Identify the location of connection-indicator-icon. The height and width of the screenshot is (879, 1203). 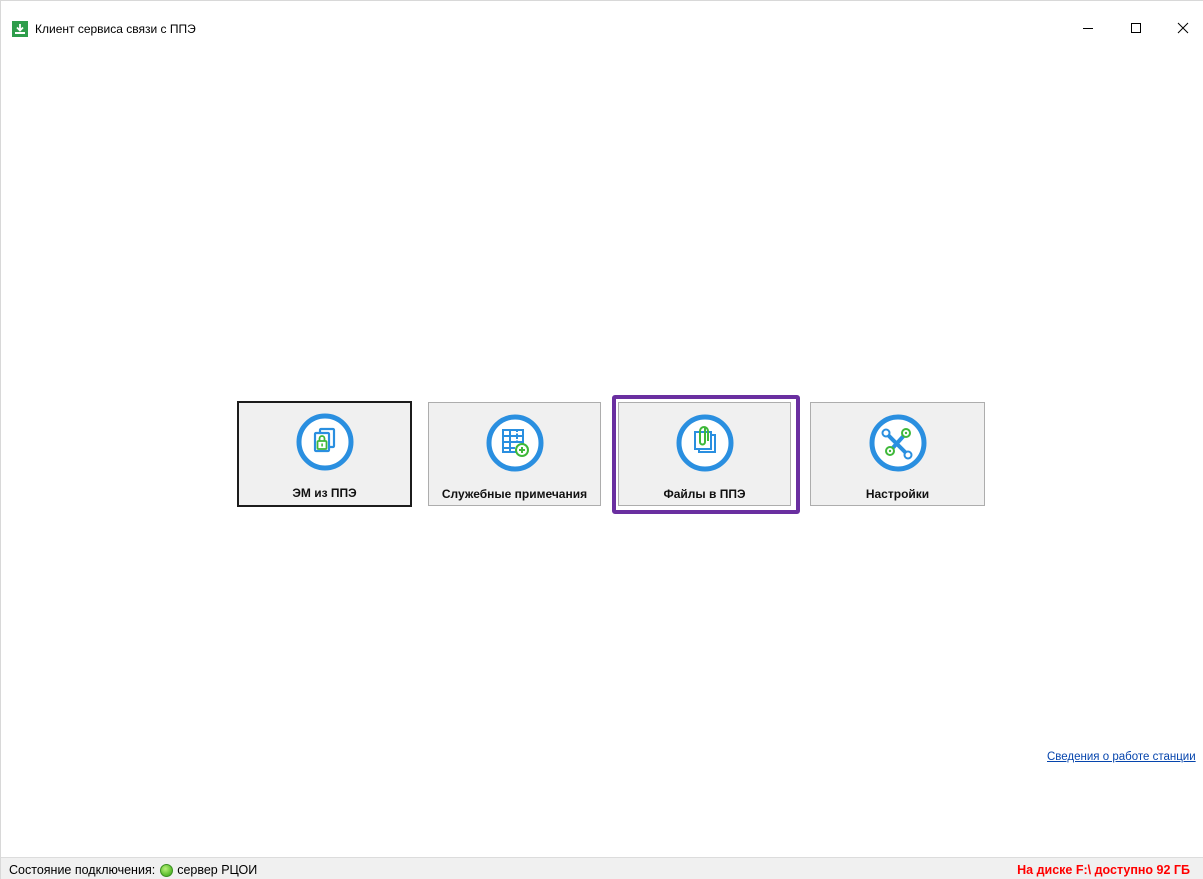
(167, 870).